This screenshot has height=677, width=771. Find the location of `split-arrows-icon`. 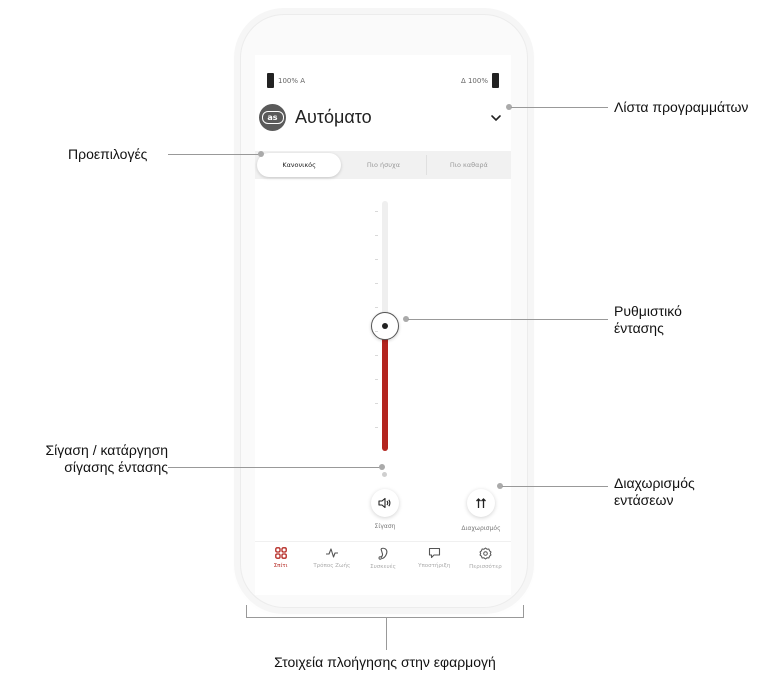

split-arrows-icon is located at coordinates (481, 503).